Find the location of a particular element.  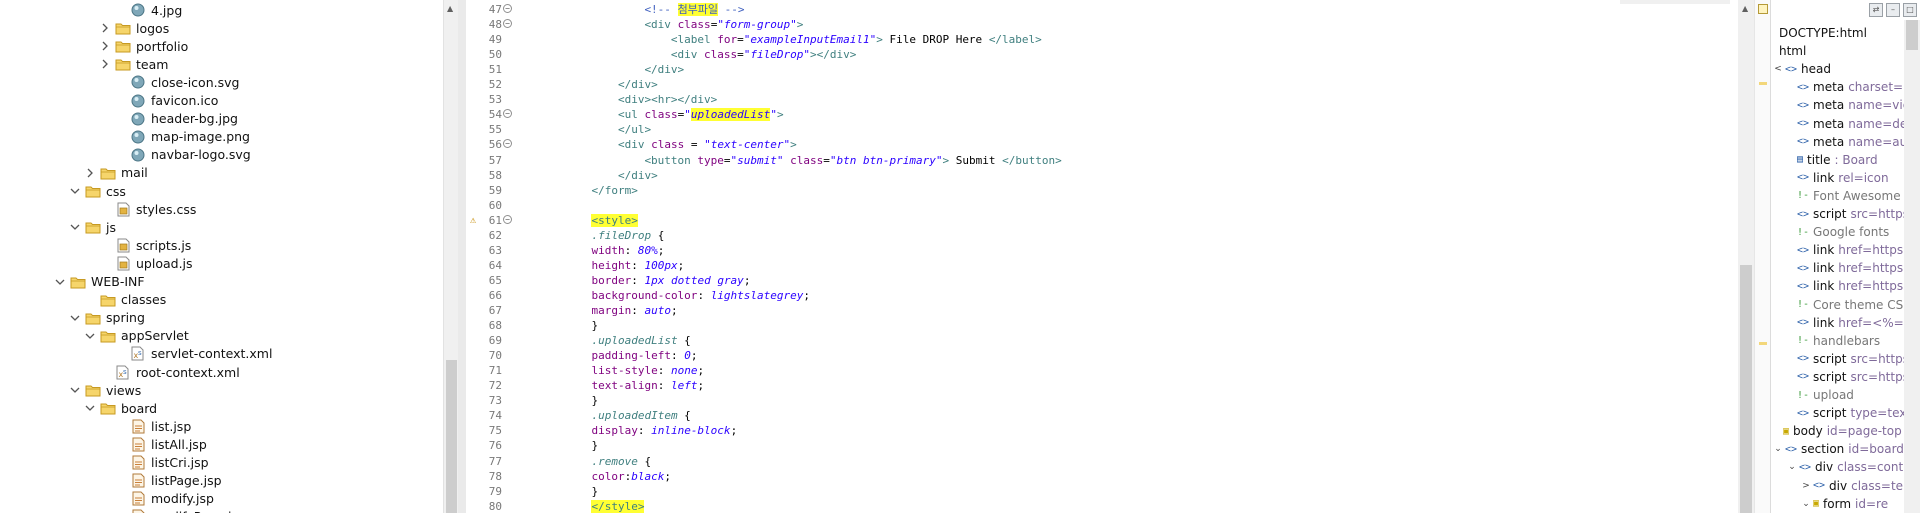

explorer-item: js is located at coordinates (92, 227).